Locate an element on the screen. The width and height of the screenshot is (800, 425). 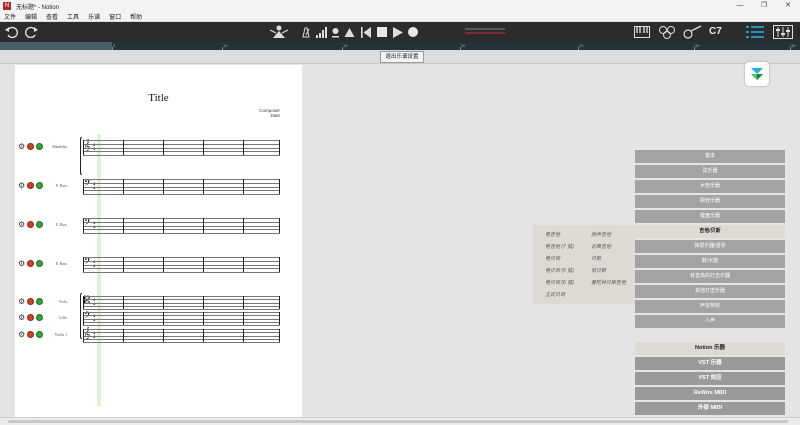
instrument-option: 电贝司 (6 弦) is located at coordinates (559, 282).